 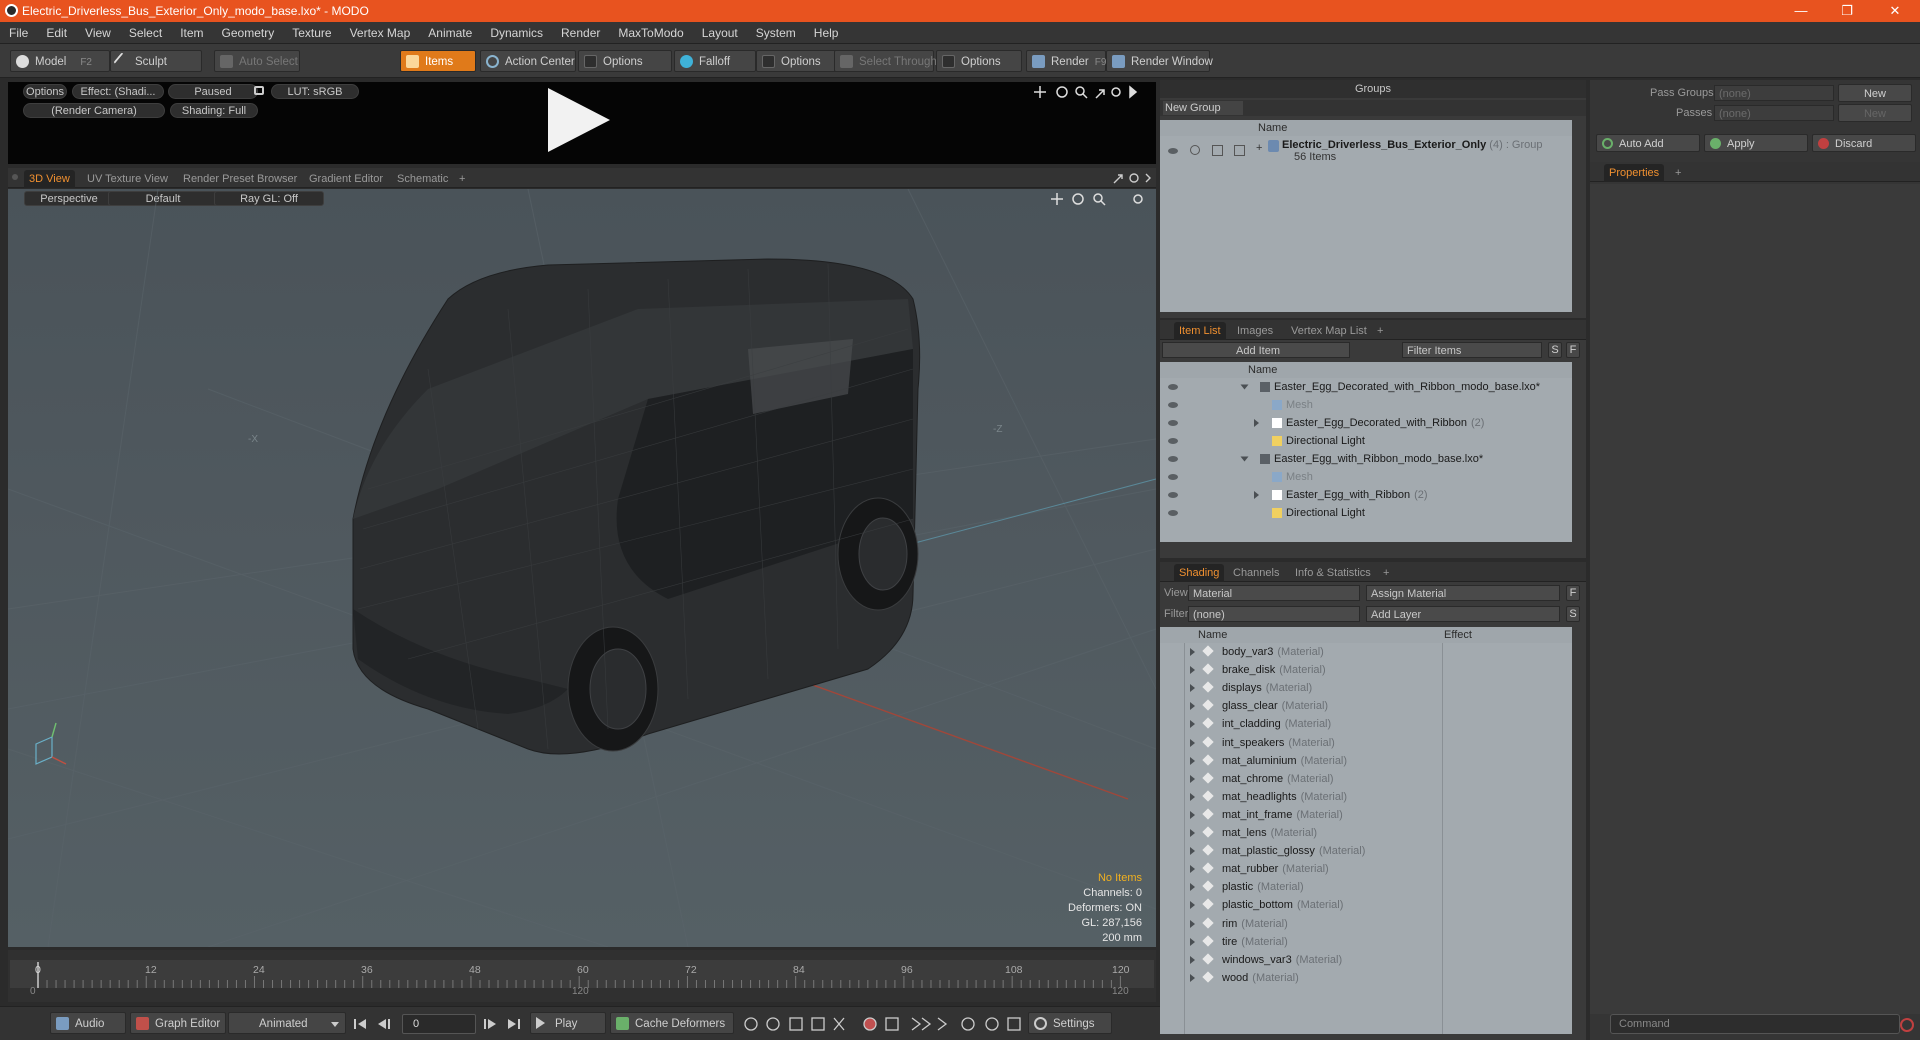 What do you see at coordinates (311, 33) in the screenshot?
I see `menu-texture: Texture` at bounding box center [311, 33].